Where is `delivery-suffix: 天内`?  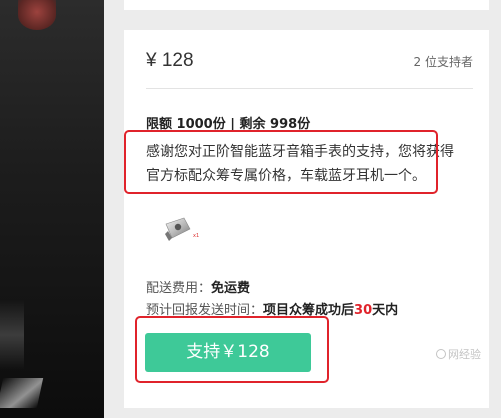
delivery-suffix: 天内 is located at coordinates (385, 310).